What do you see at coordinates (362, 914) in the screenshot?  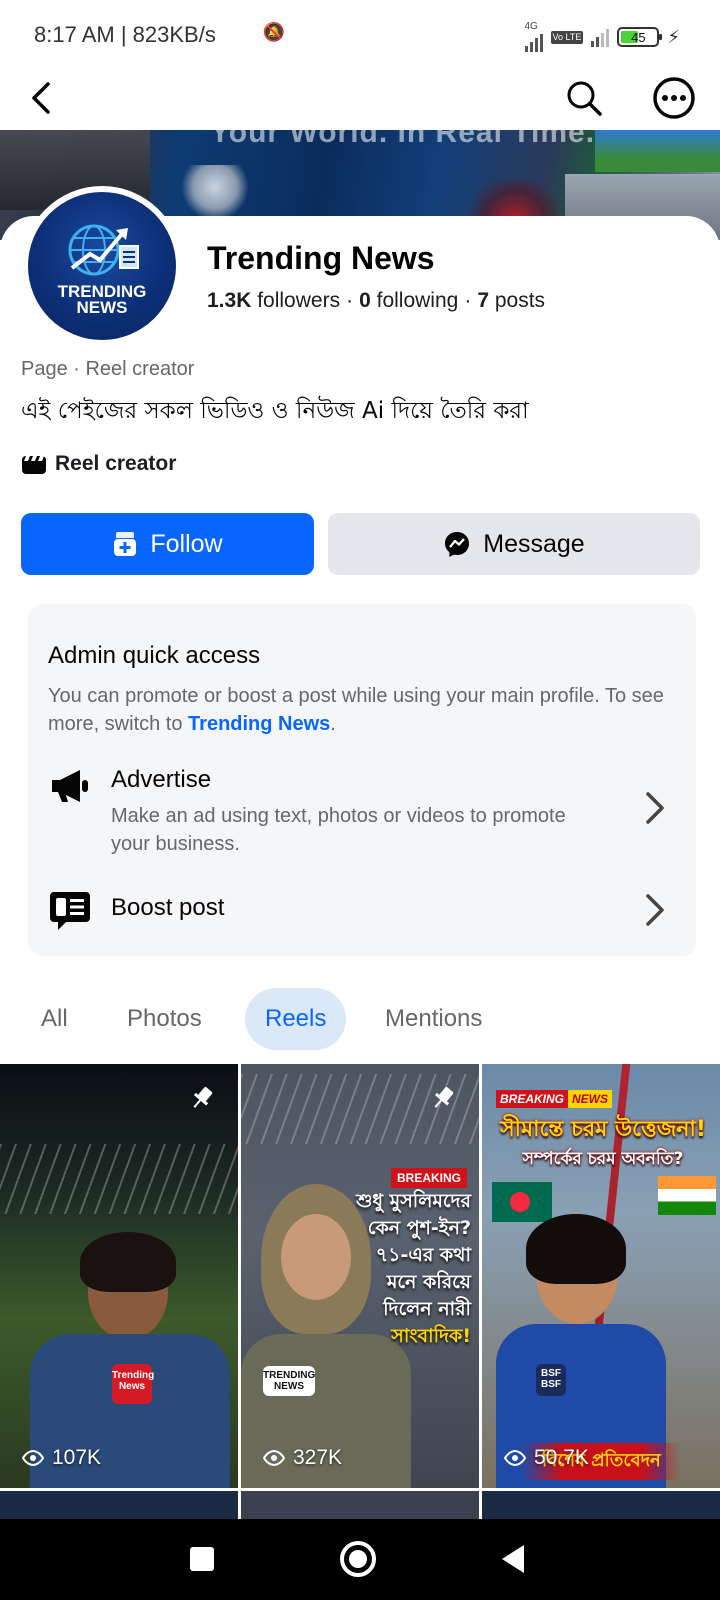 I see `boost-post-row: Boost post` at bounding box center [362, 914].